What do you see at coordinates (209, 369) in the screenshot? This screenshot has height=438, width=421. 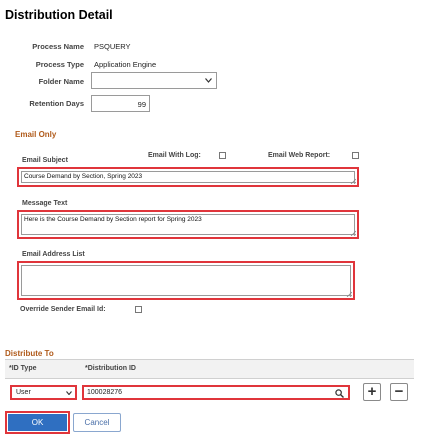 I see `distribution-grid-header: *ID Type *Distribution ID` at bounding box center [209, 369].